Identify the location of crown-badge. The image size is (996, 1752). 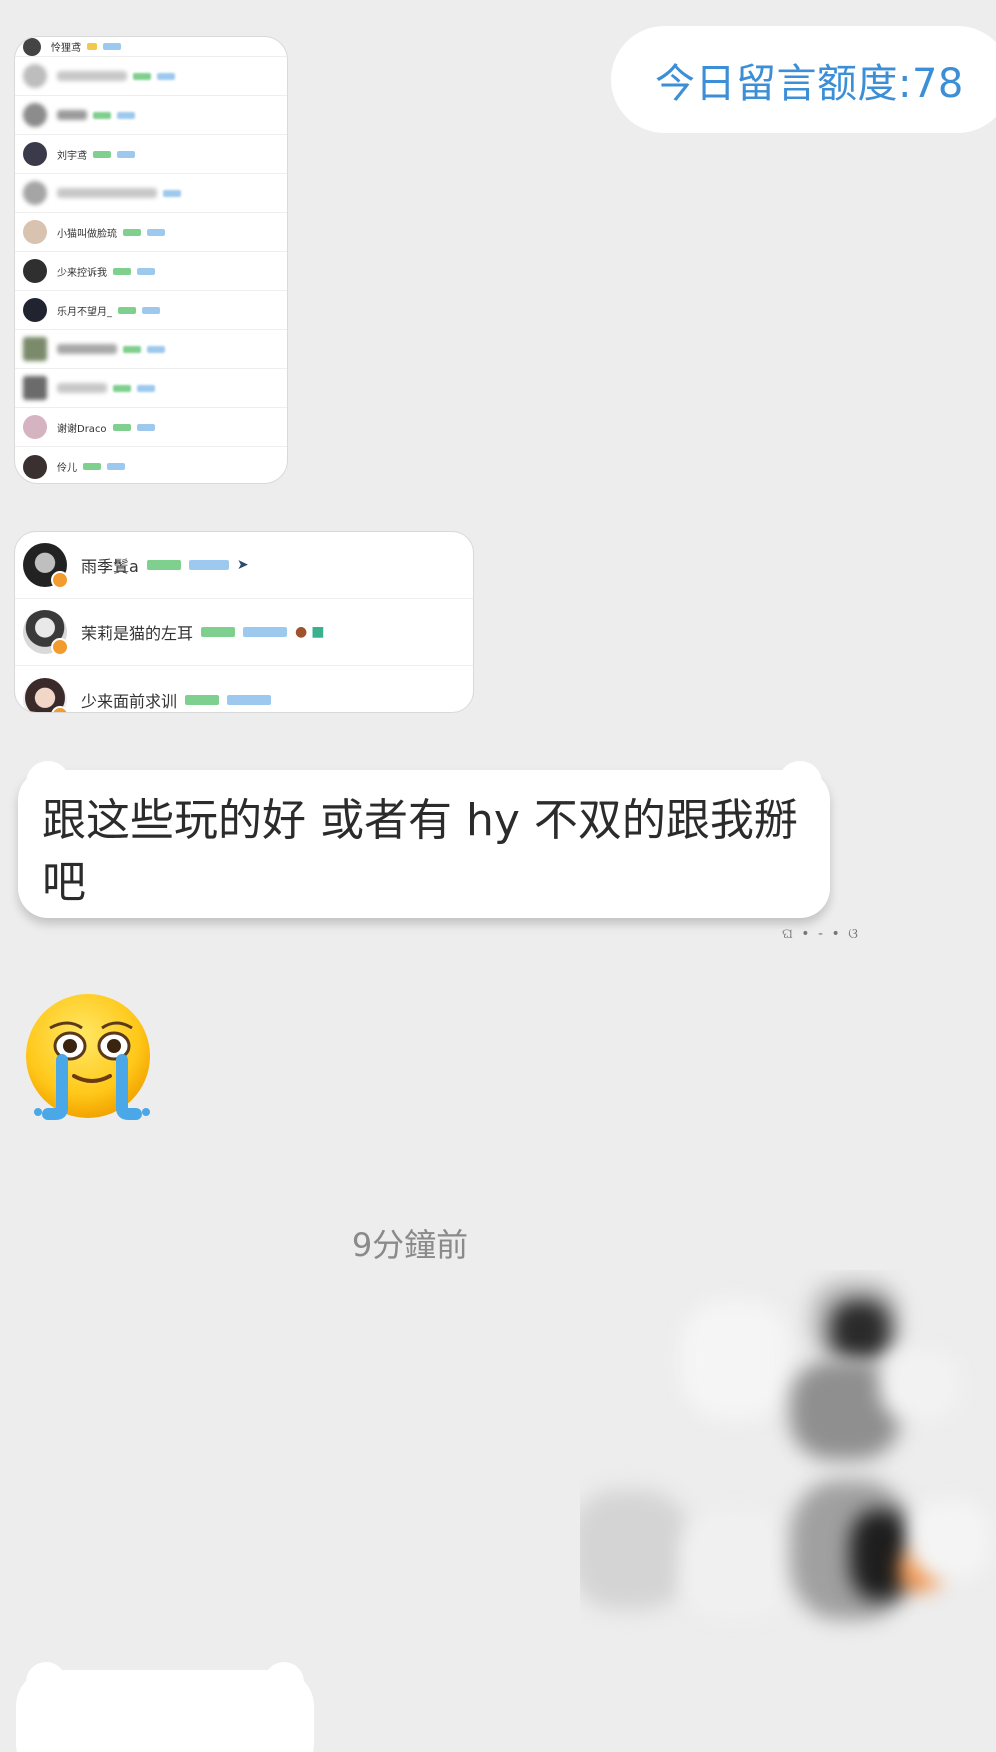
(92, 46).